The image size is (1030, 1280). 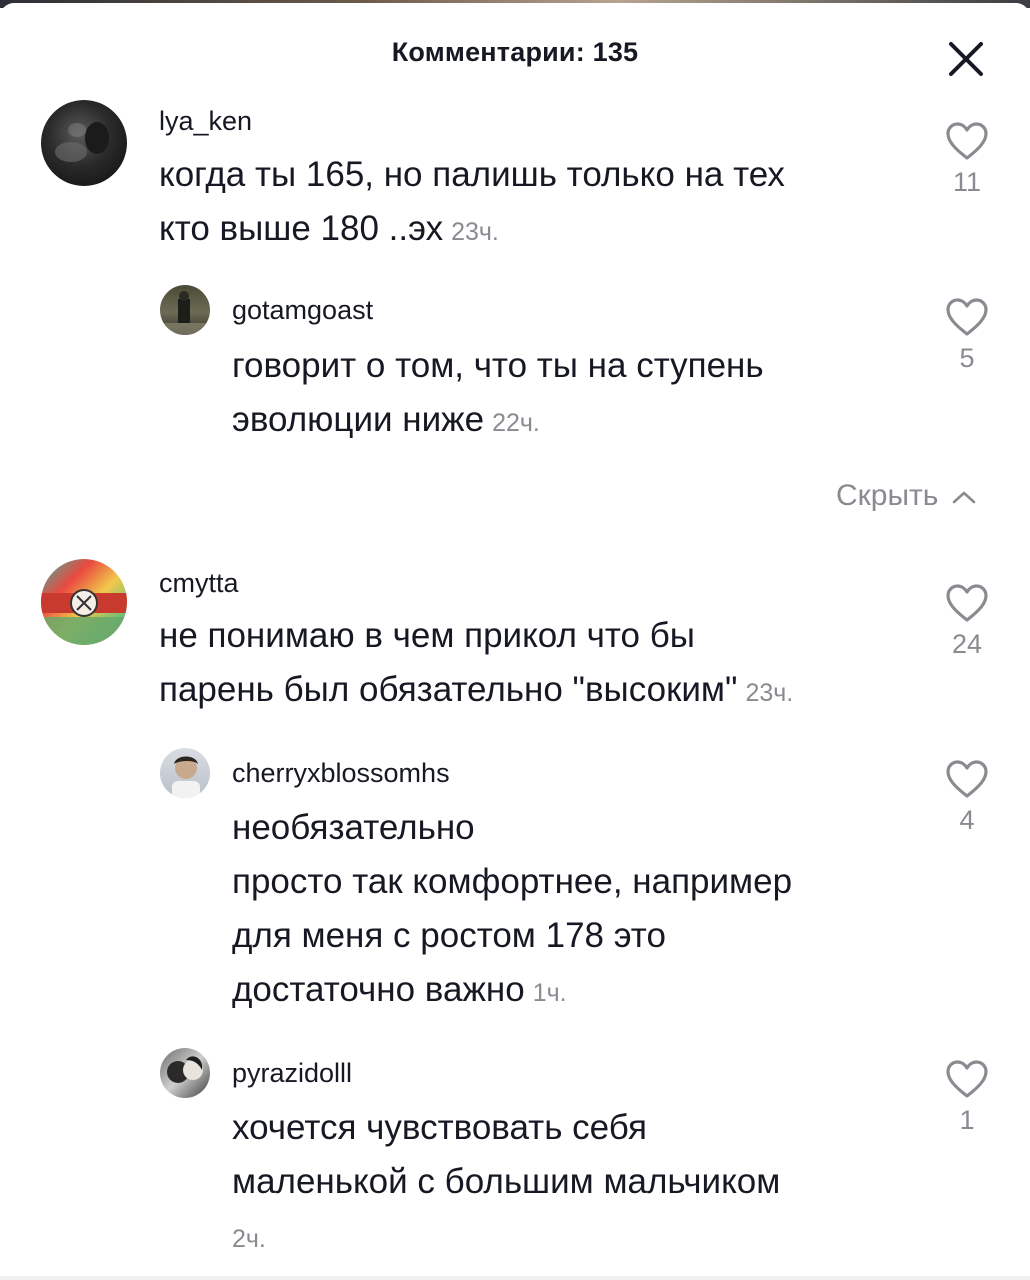 I want to click on reply-line: просто так комфортнее, например, so click(x=512, y=881).